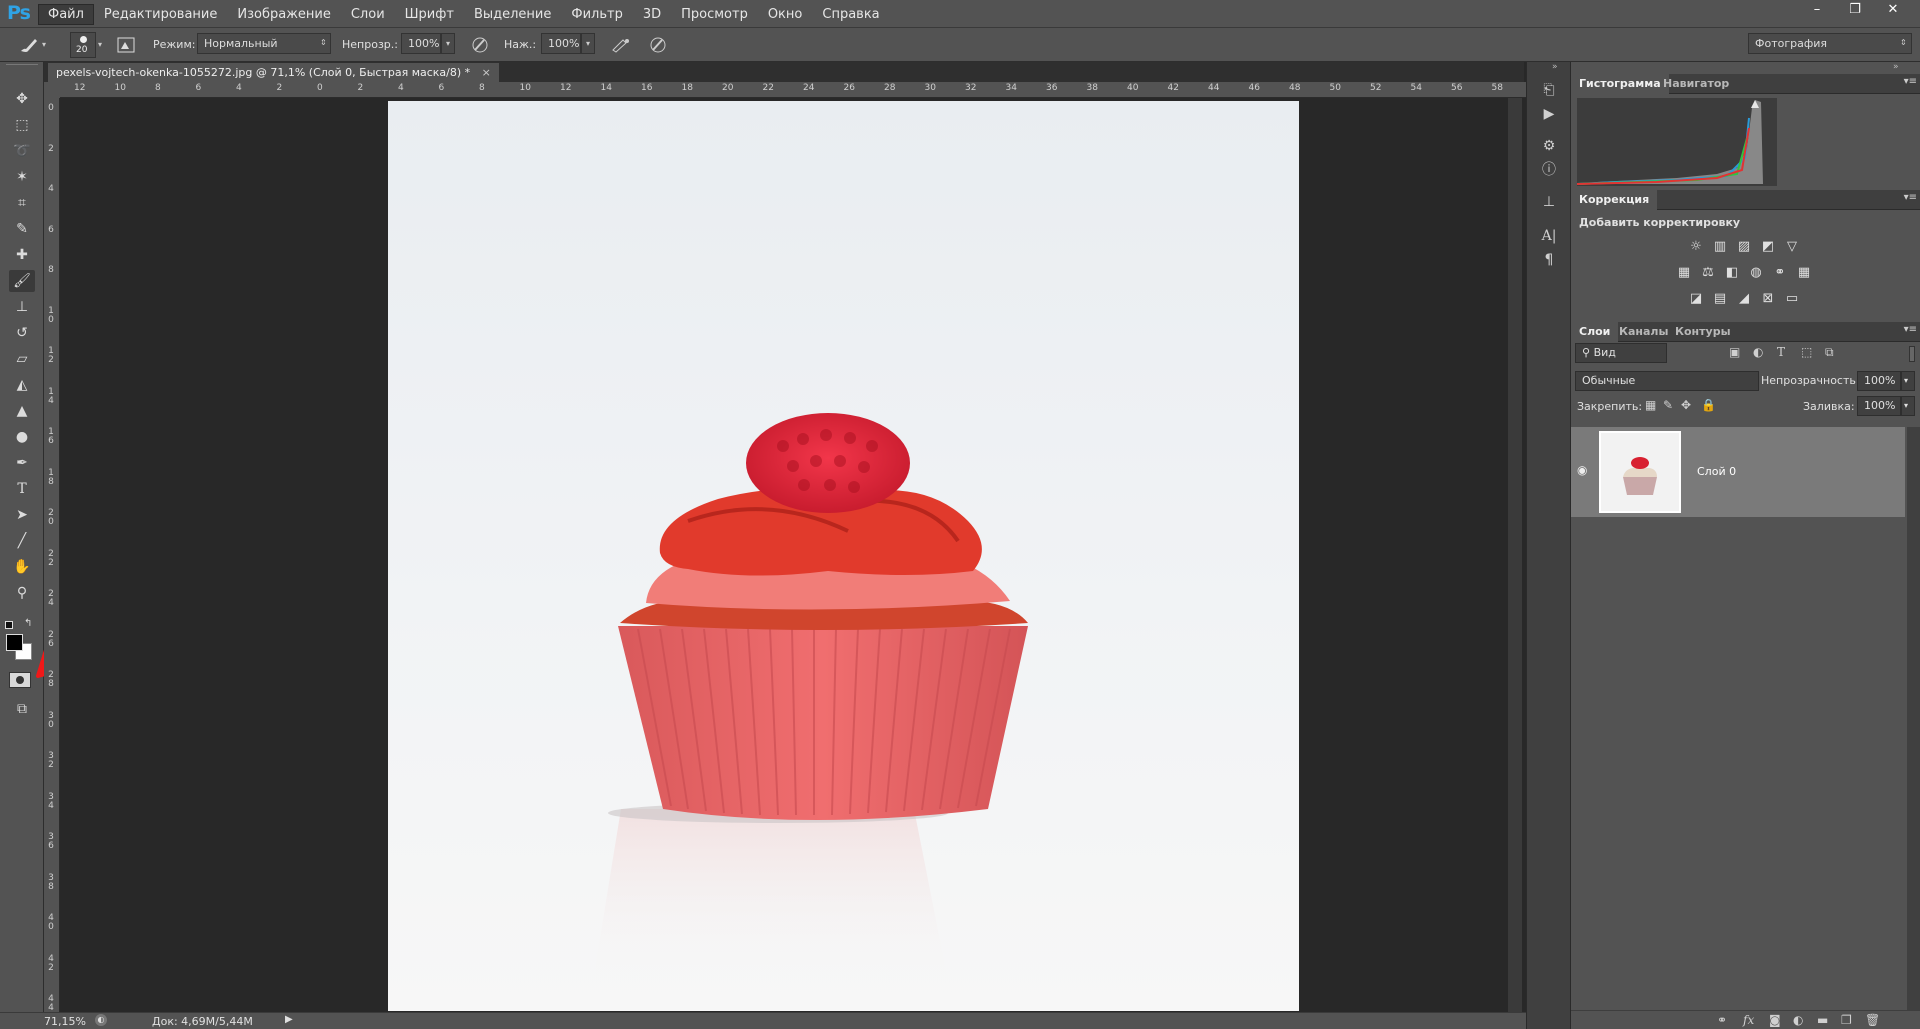  Describe the element at coordinates (1703, 332) in the screenshot. I see `tab-paths: Контуры` at that location.